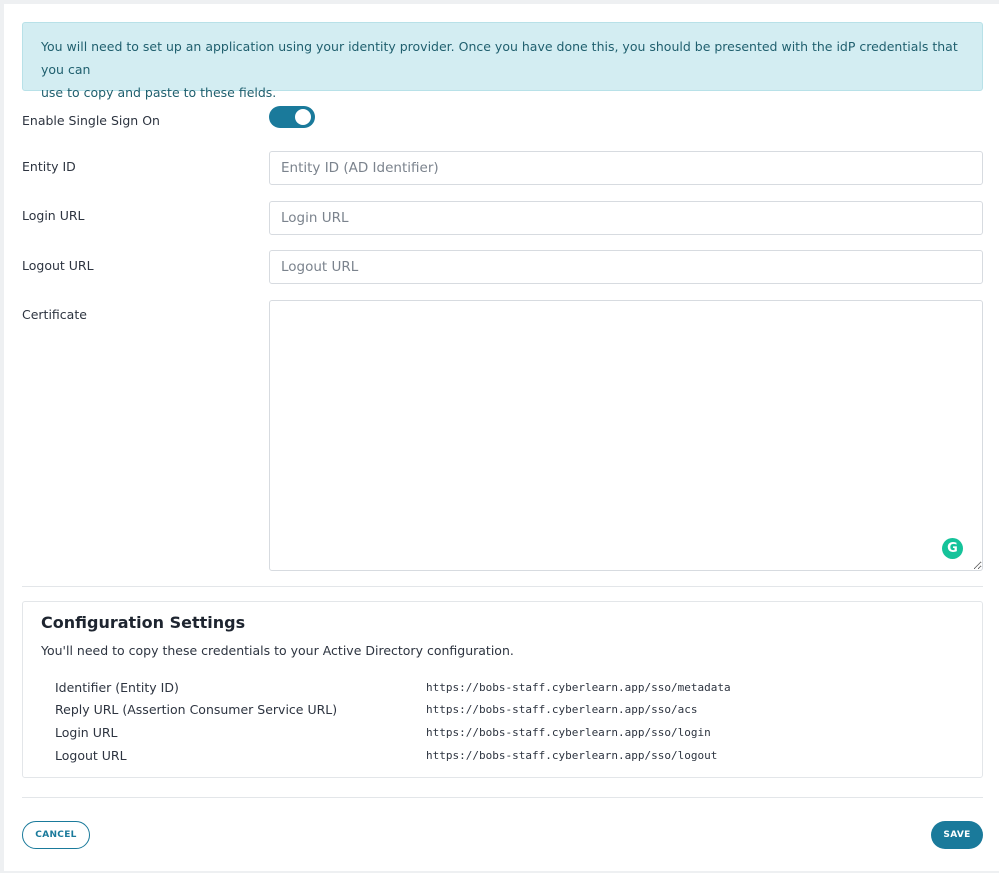 Image resolution: width=999 pixels, height=873 pixels. Describe the element at coordinates (53, 215) in the screenshot. I see `login-url-label: Login URL` at that location.